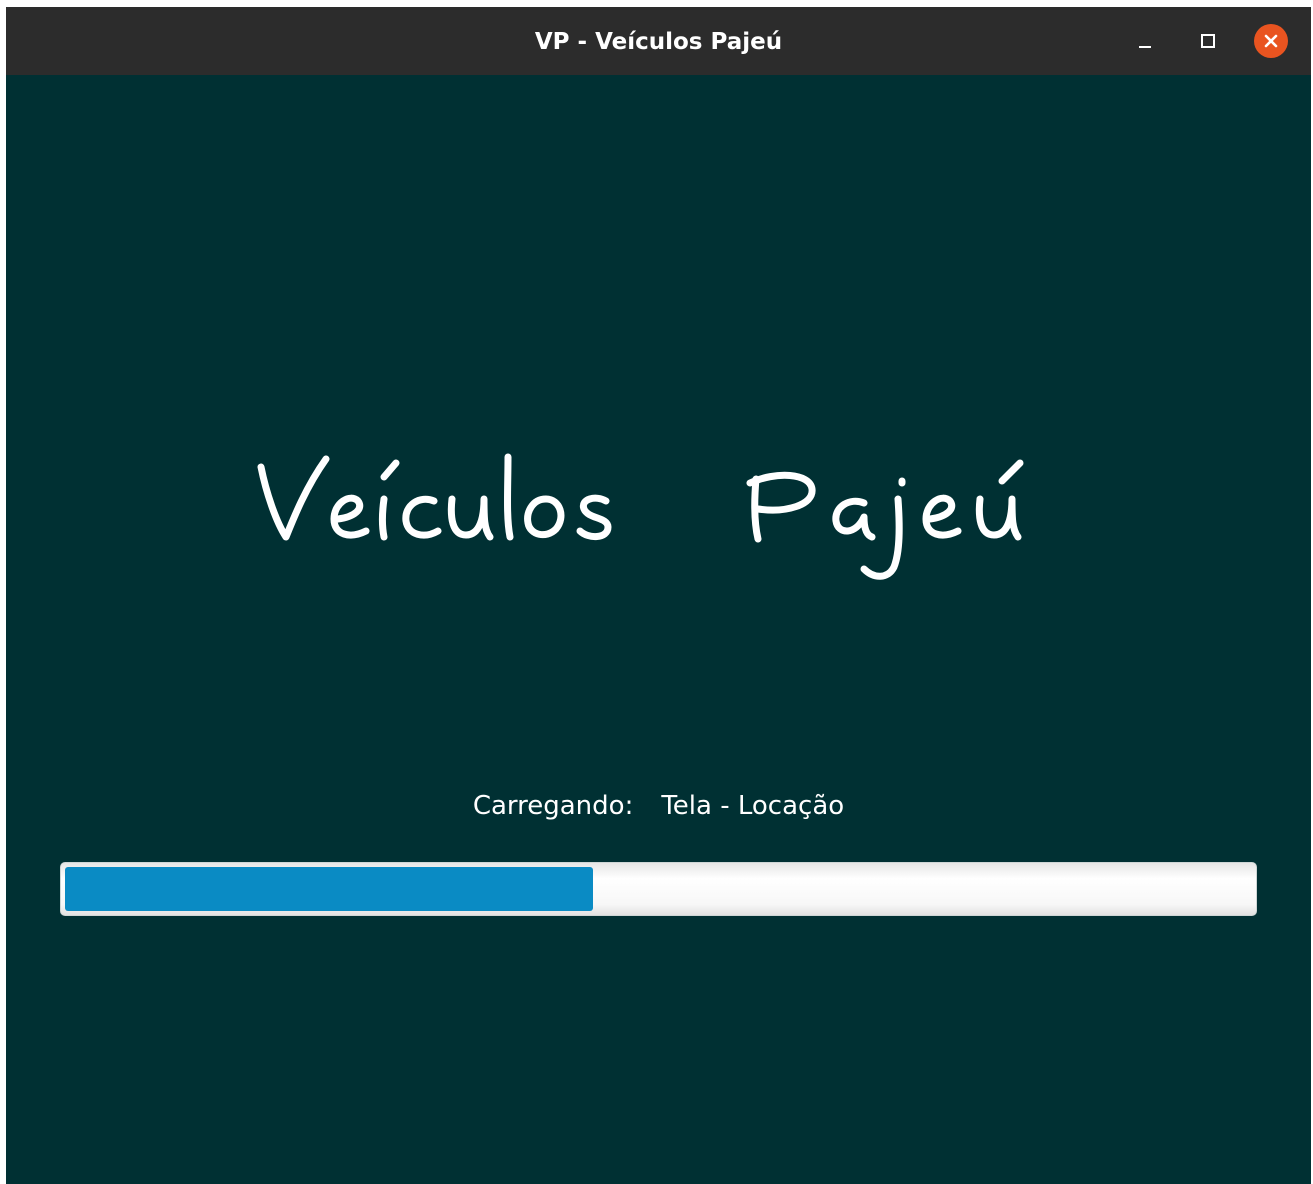 The height and width of the screenshot is (1184, 1313). I want to click on maximize-button, so click(1208, 41).